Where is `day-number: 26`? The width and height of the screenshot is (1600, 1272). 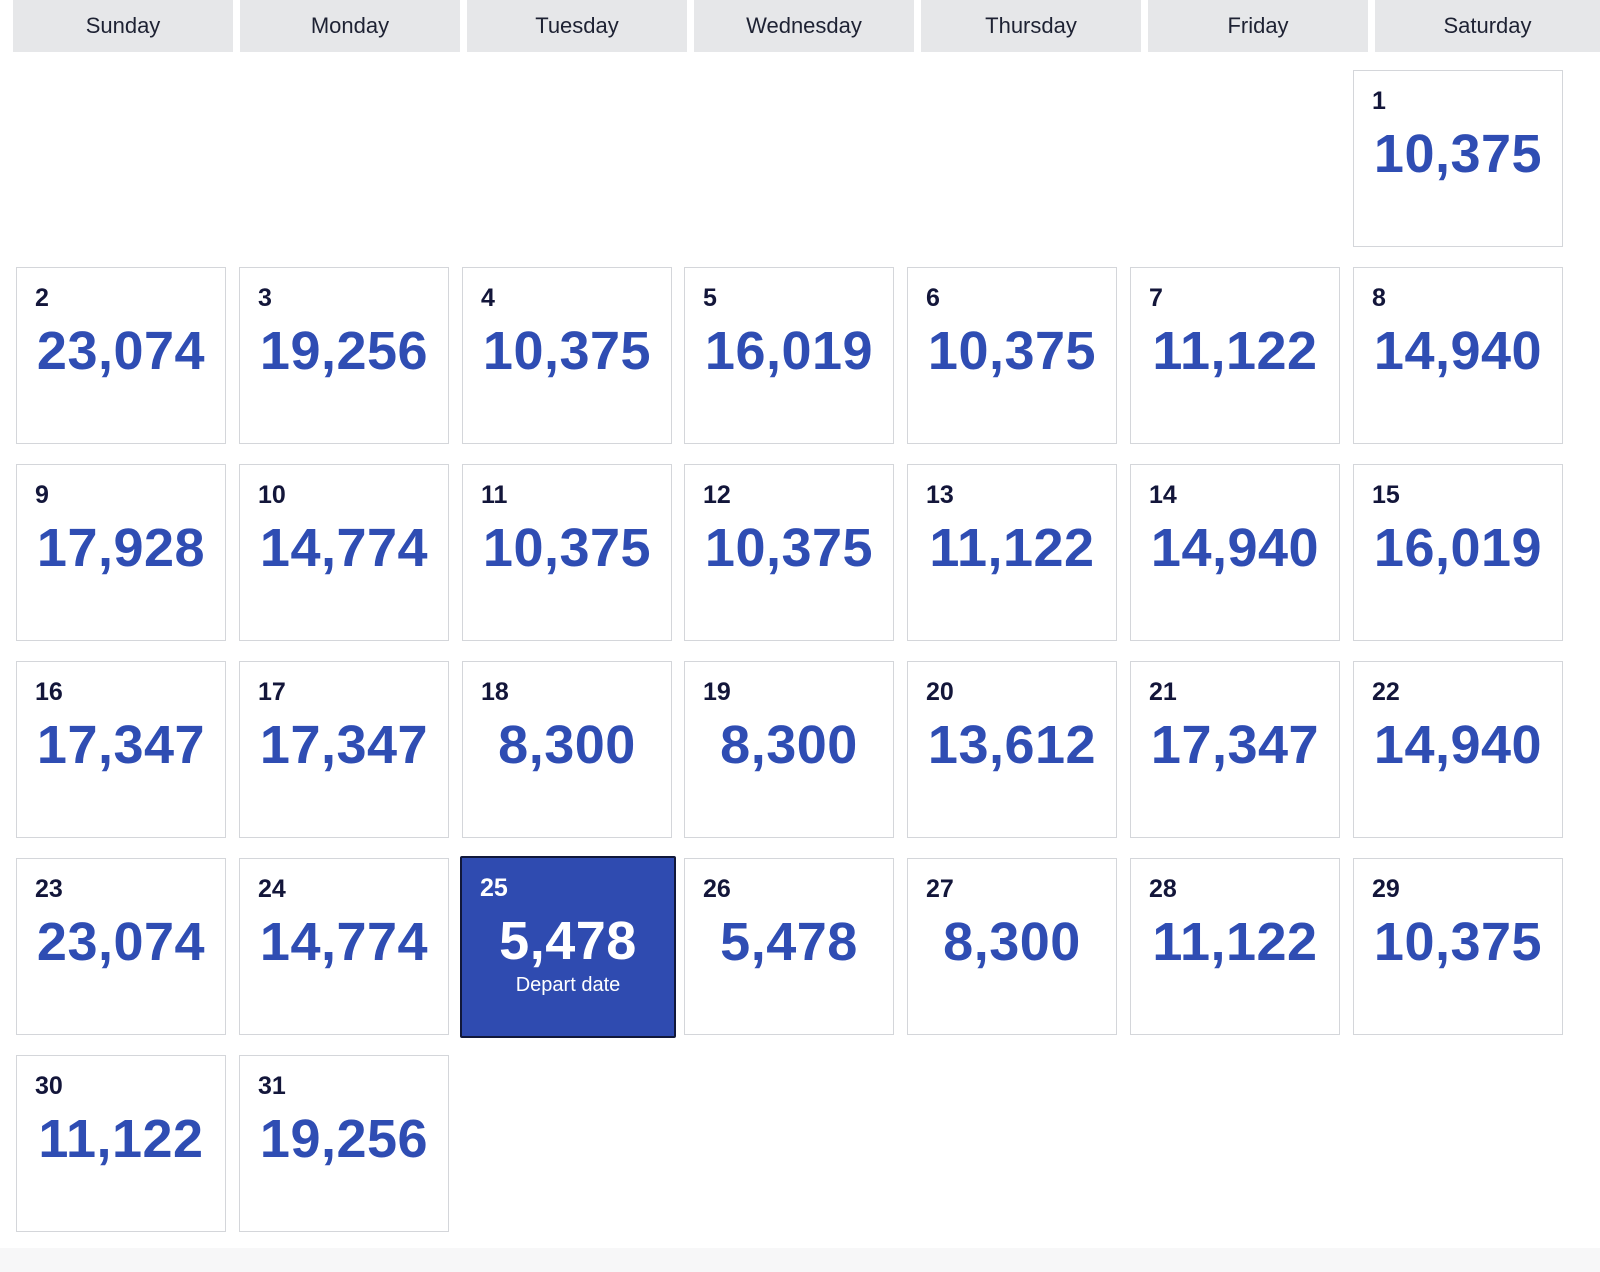 day-number: 26 is located at coordinates (717, 889).